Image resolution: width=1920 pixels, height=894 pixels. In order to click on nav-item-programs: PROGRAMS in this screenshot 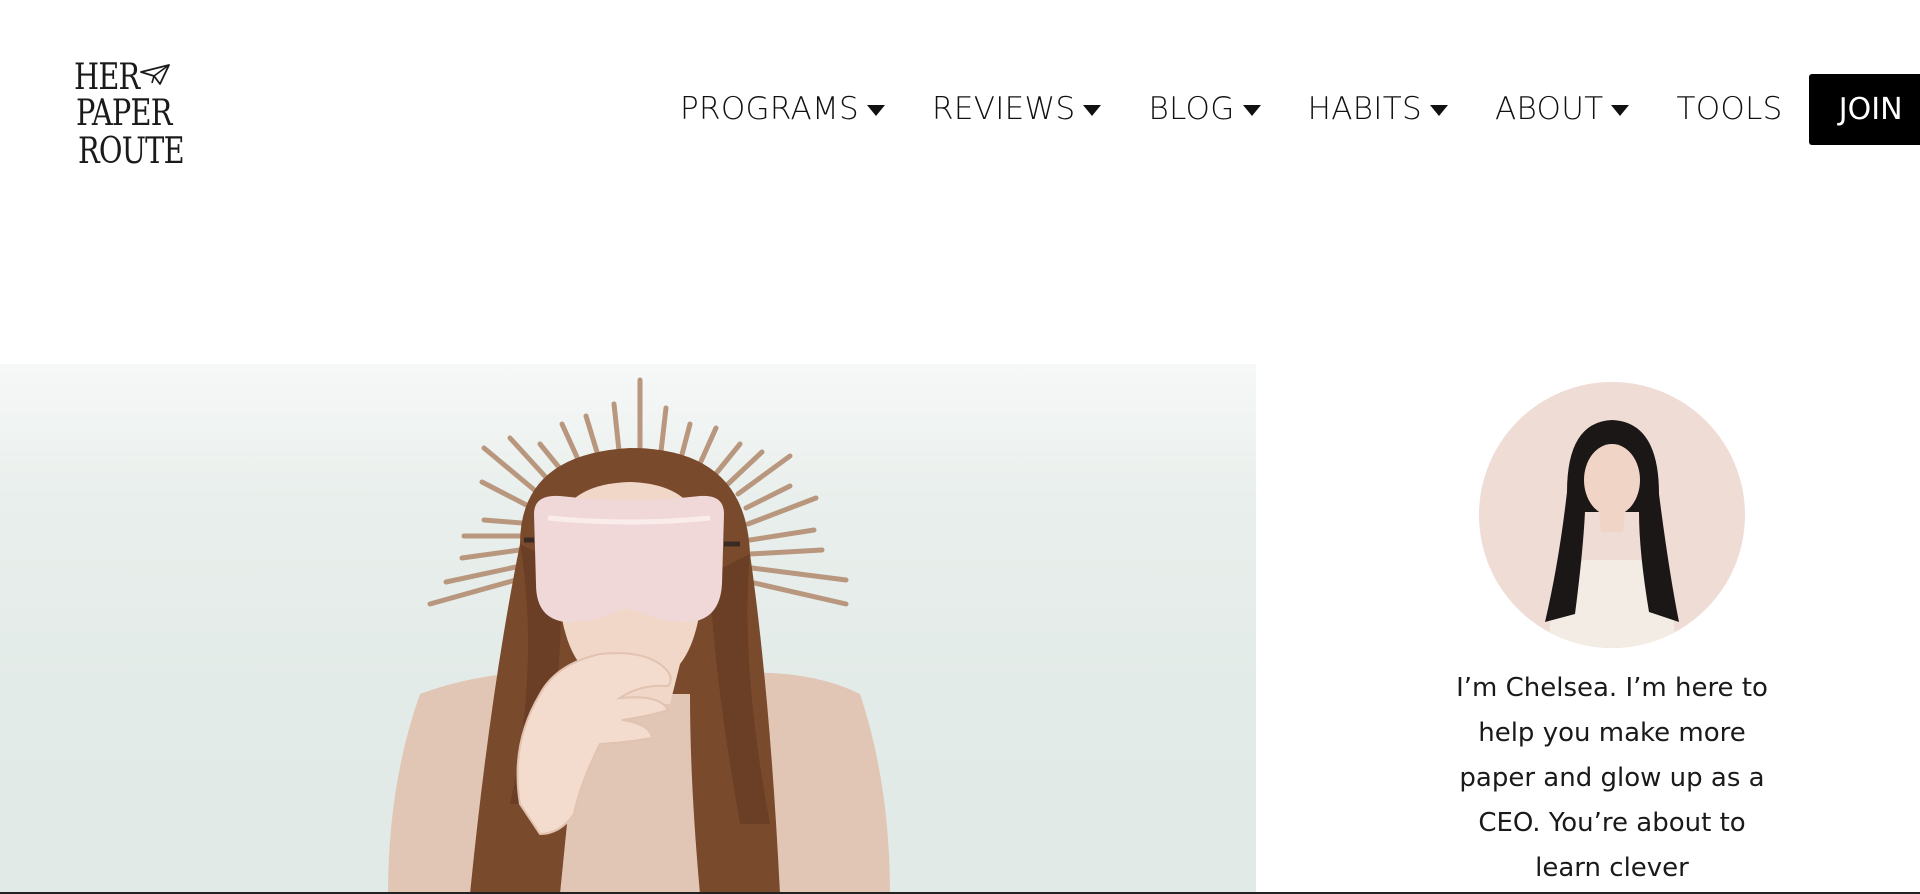, I will do `click(782, 109)`.